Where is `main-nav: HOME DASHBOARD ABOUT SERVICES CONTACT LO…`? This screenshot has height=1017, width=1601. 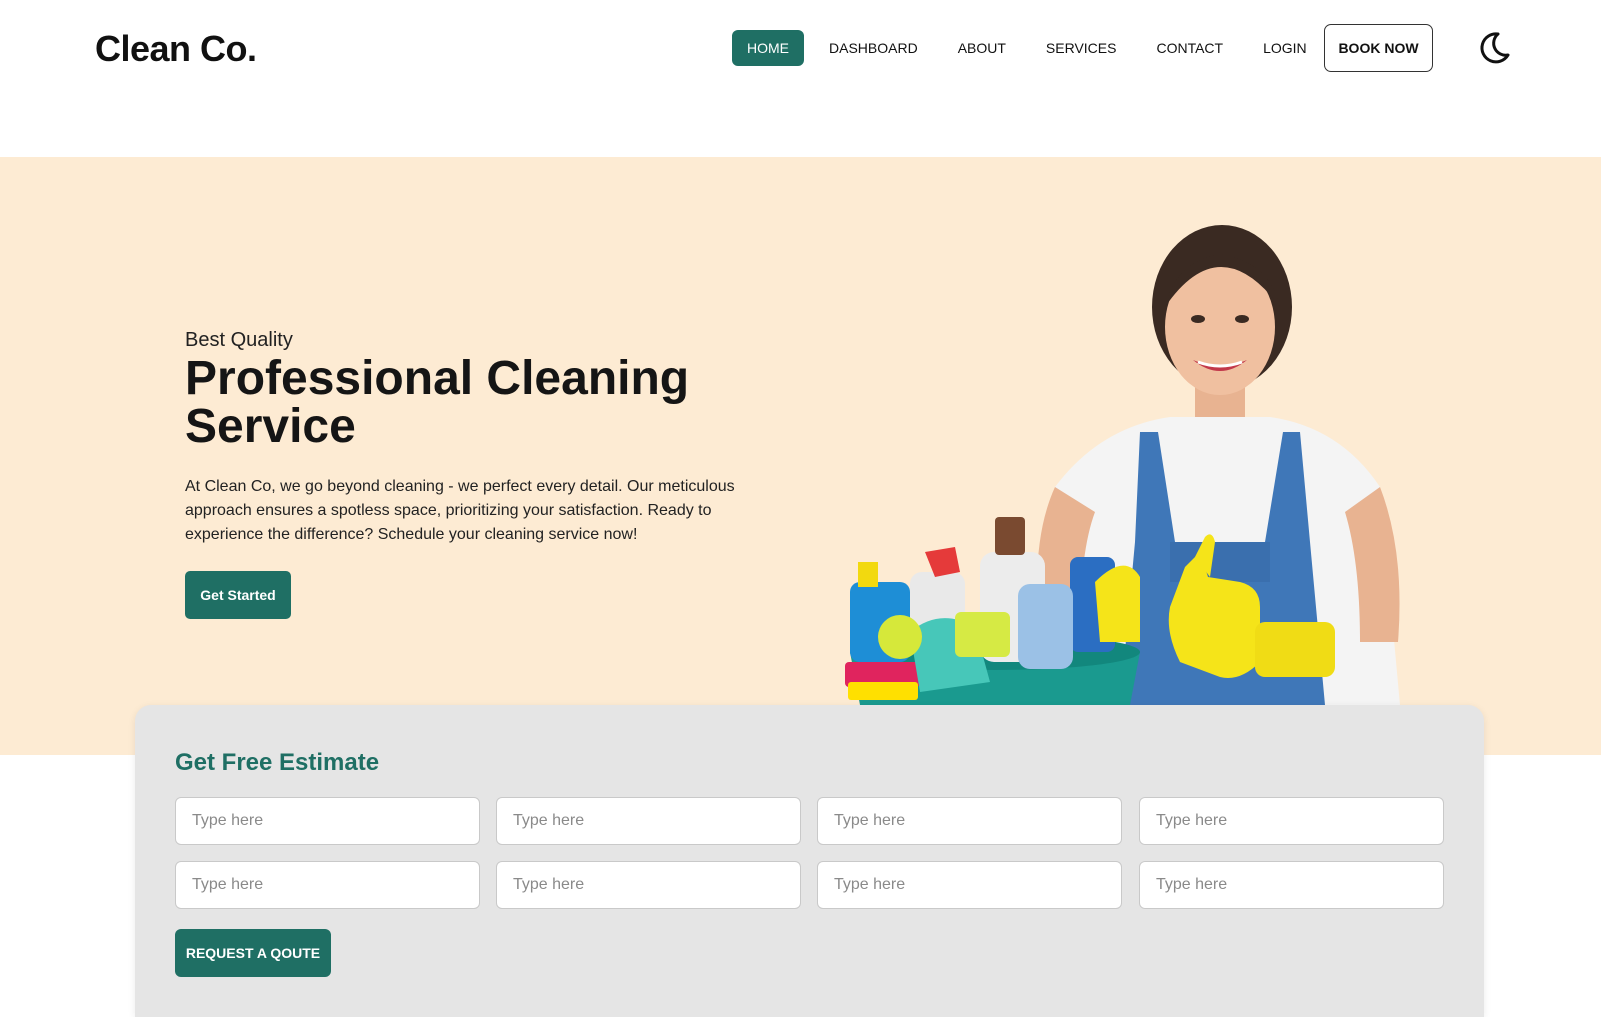
main-nav: HOME DASHBOARD ABOUT SERVICES CONTACT LO… is located at coordinates (1032, 48).